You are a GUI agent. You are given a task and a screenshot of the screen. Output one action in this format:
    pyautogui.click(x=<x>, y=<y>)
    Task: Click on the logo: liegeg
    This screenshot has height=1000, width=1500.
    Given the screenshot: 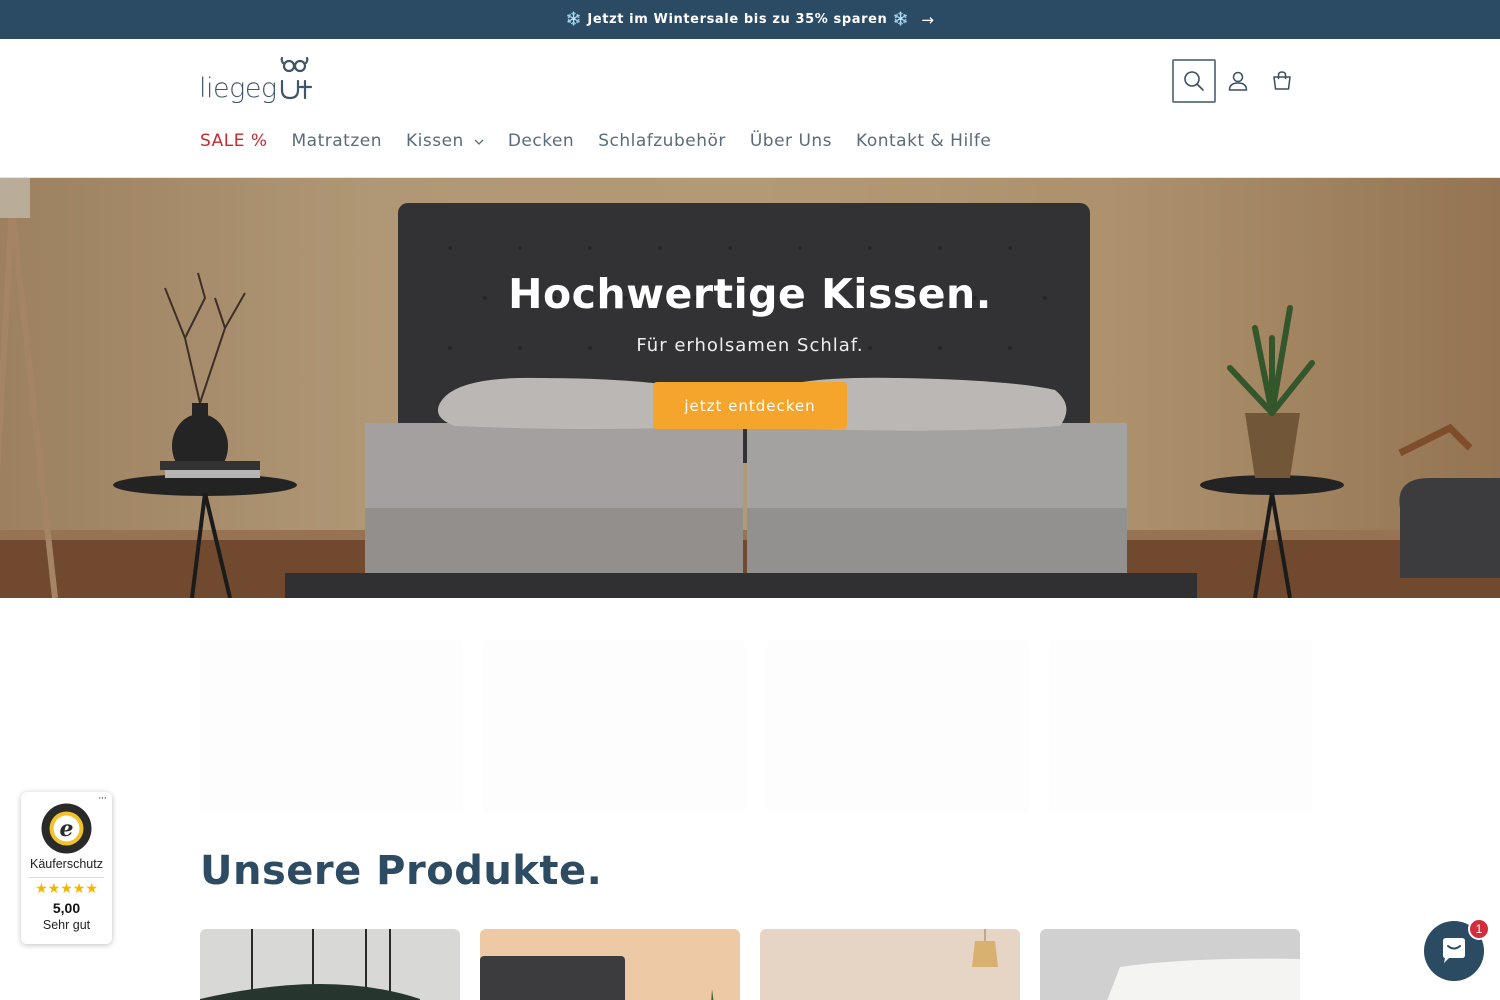 What is the action you would take?
    pyautogui.click(x=261, y=81)
    